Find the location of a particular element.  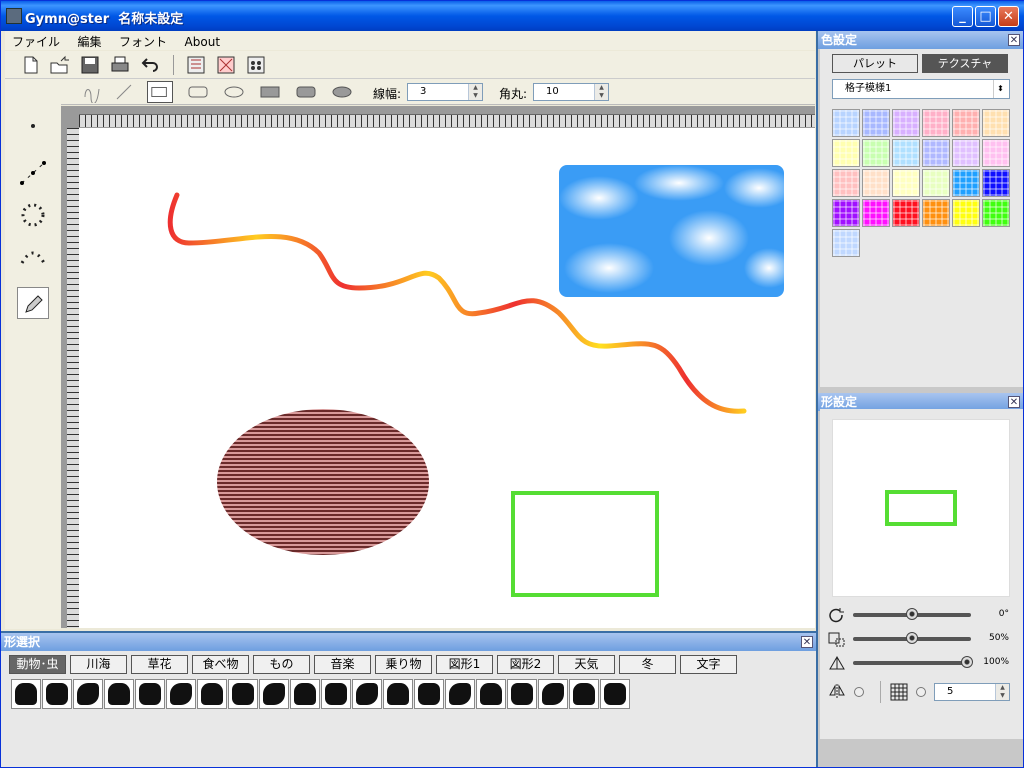

save-icon is located at coordinates (90, 65).